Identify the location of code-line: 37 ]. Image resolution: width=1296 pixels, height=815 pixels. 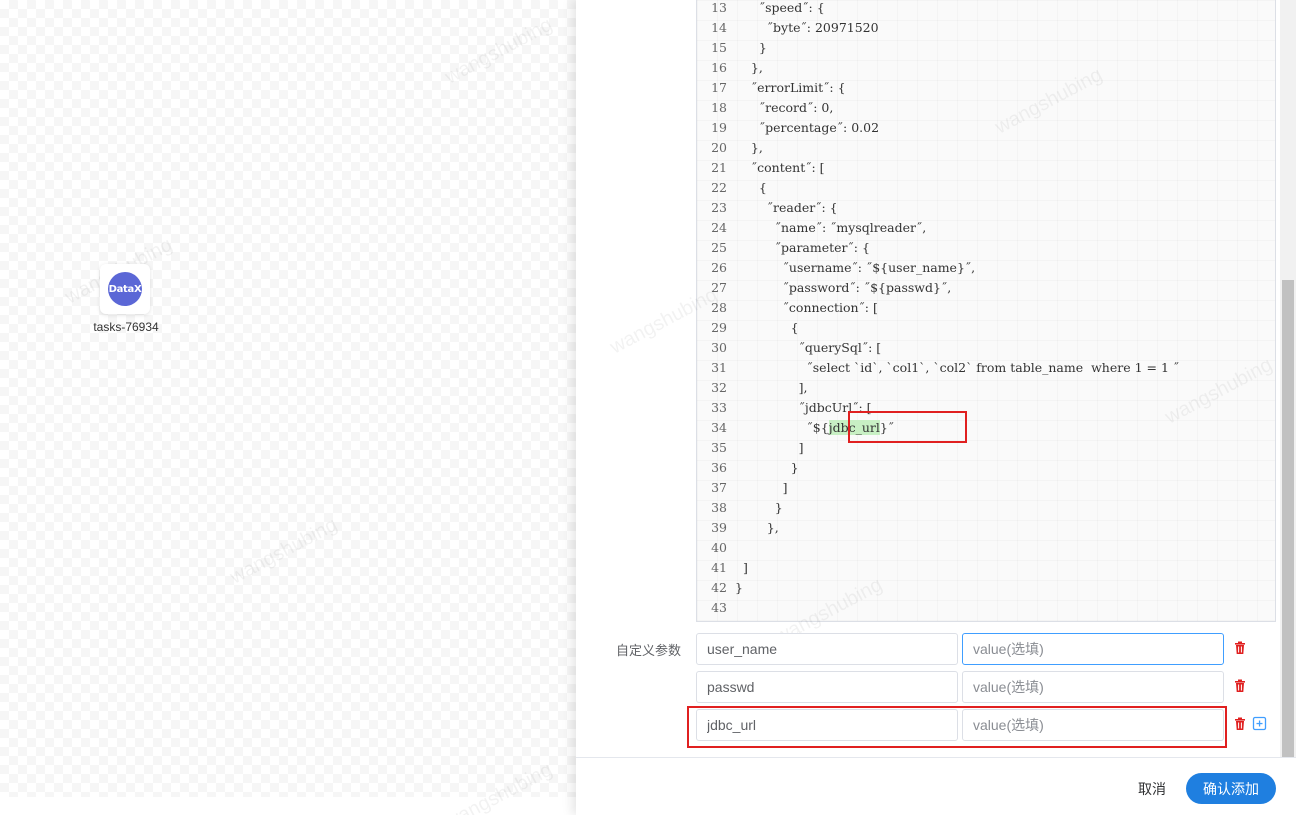
(742, 488).